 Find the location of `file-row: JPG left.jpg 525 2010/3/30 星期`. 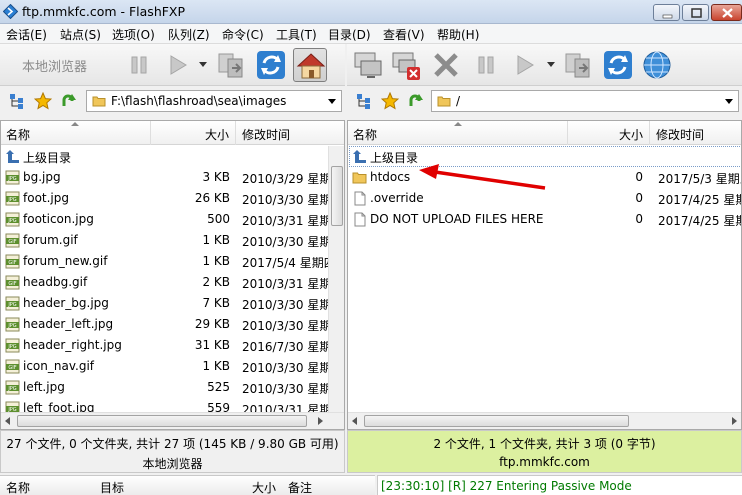

file-row: JPG left.jpg 525 2010/3/30 星期 is located at coordinates (172, 387).